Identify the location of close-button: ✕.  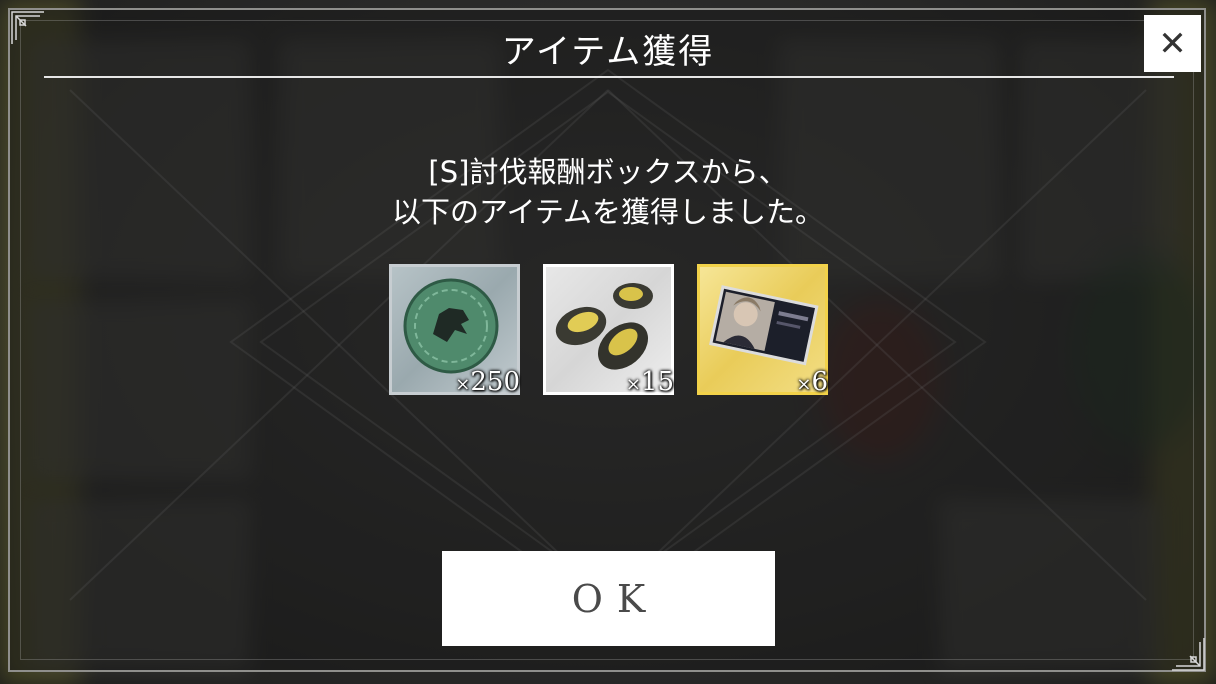
(1172, 43).